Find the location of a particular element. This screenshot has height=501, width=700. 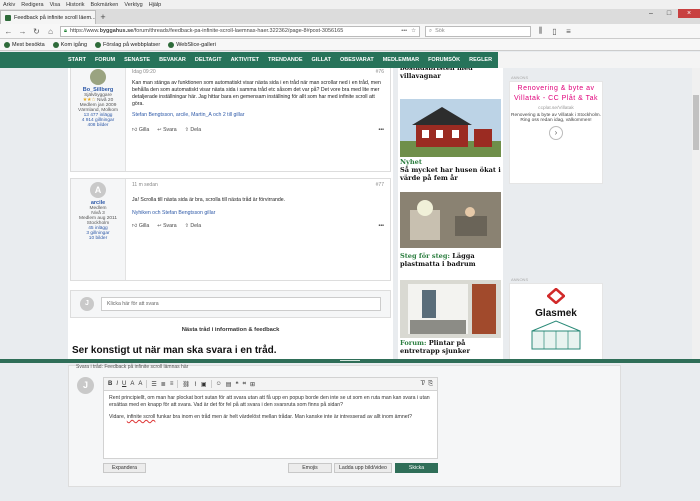

browser-tab: Feedback på infinite scroll läem... × is located at coordinates (48, 17).